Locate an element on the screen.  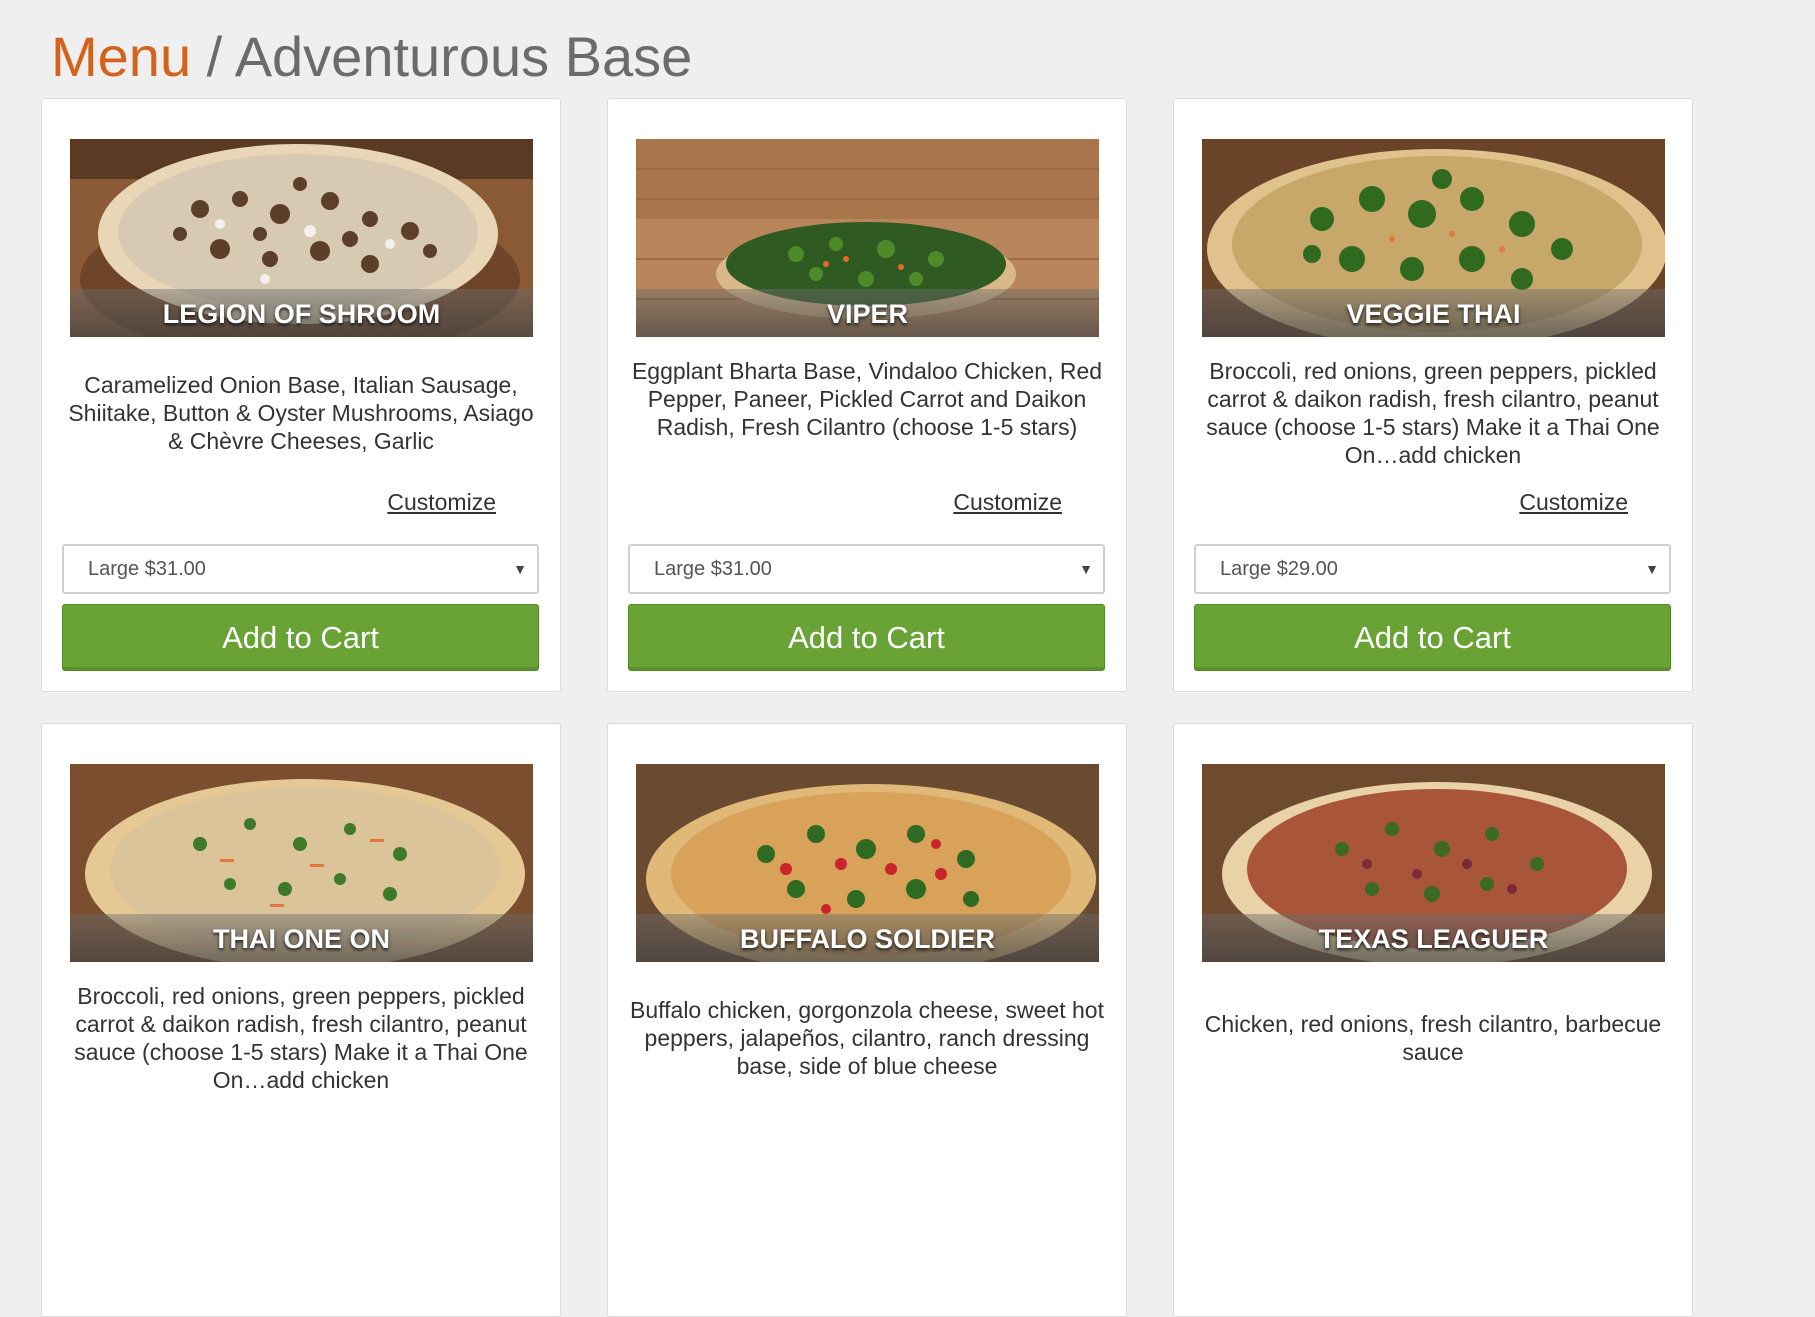
breadcrumb-current: Adventurous Base is located at coordinates (463, 56).